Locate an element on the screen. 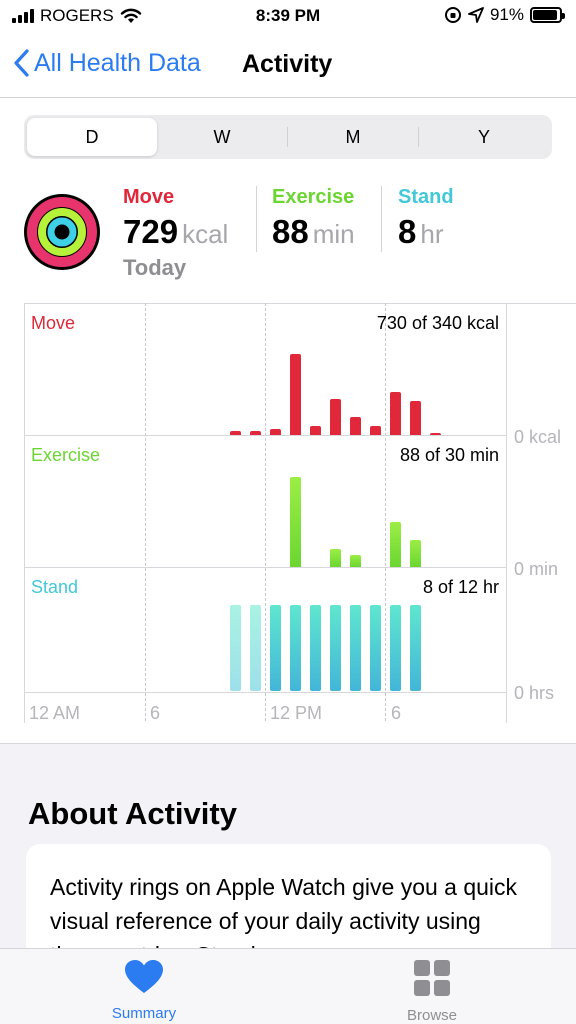  battery-percent: 91% is located at coordinates (506, 14).